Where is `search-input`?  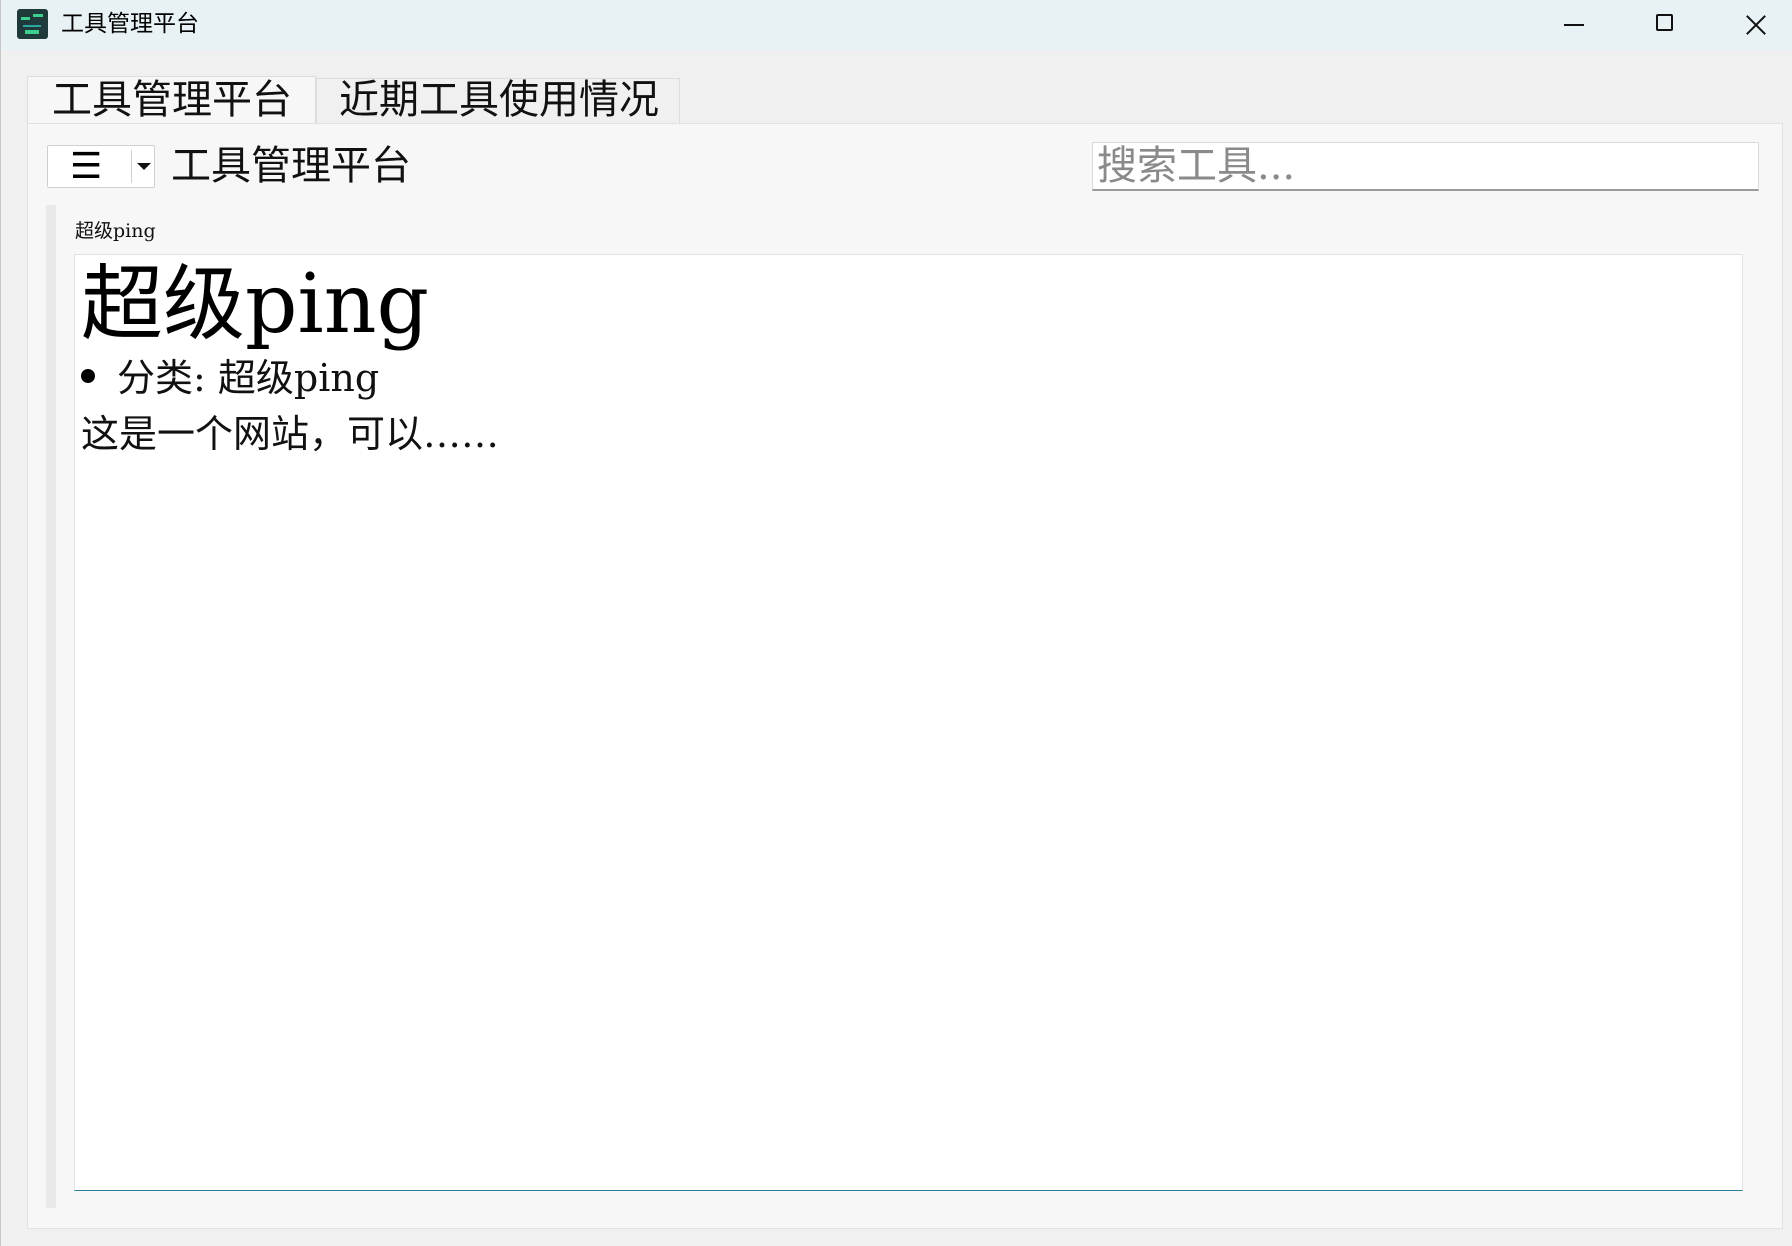 search-input is located at coordinates (1425, 166).